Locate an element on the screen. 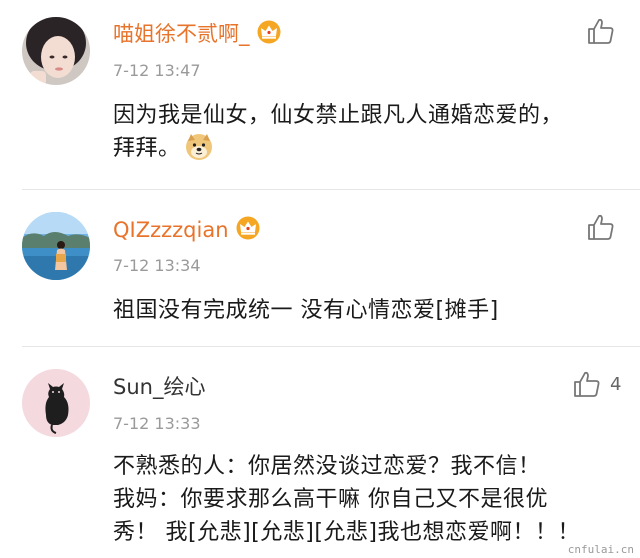 This screenshot has width=640, height=558. comment-text-line: 不熟悉的人：你居然没谈过恋爱？我不信！ is located at coordinates (327, 466).